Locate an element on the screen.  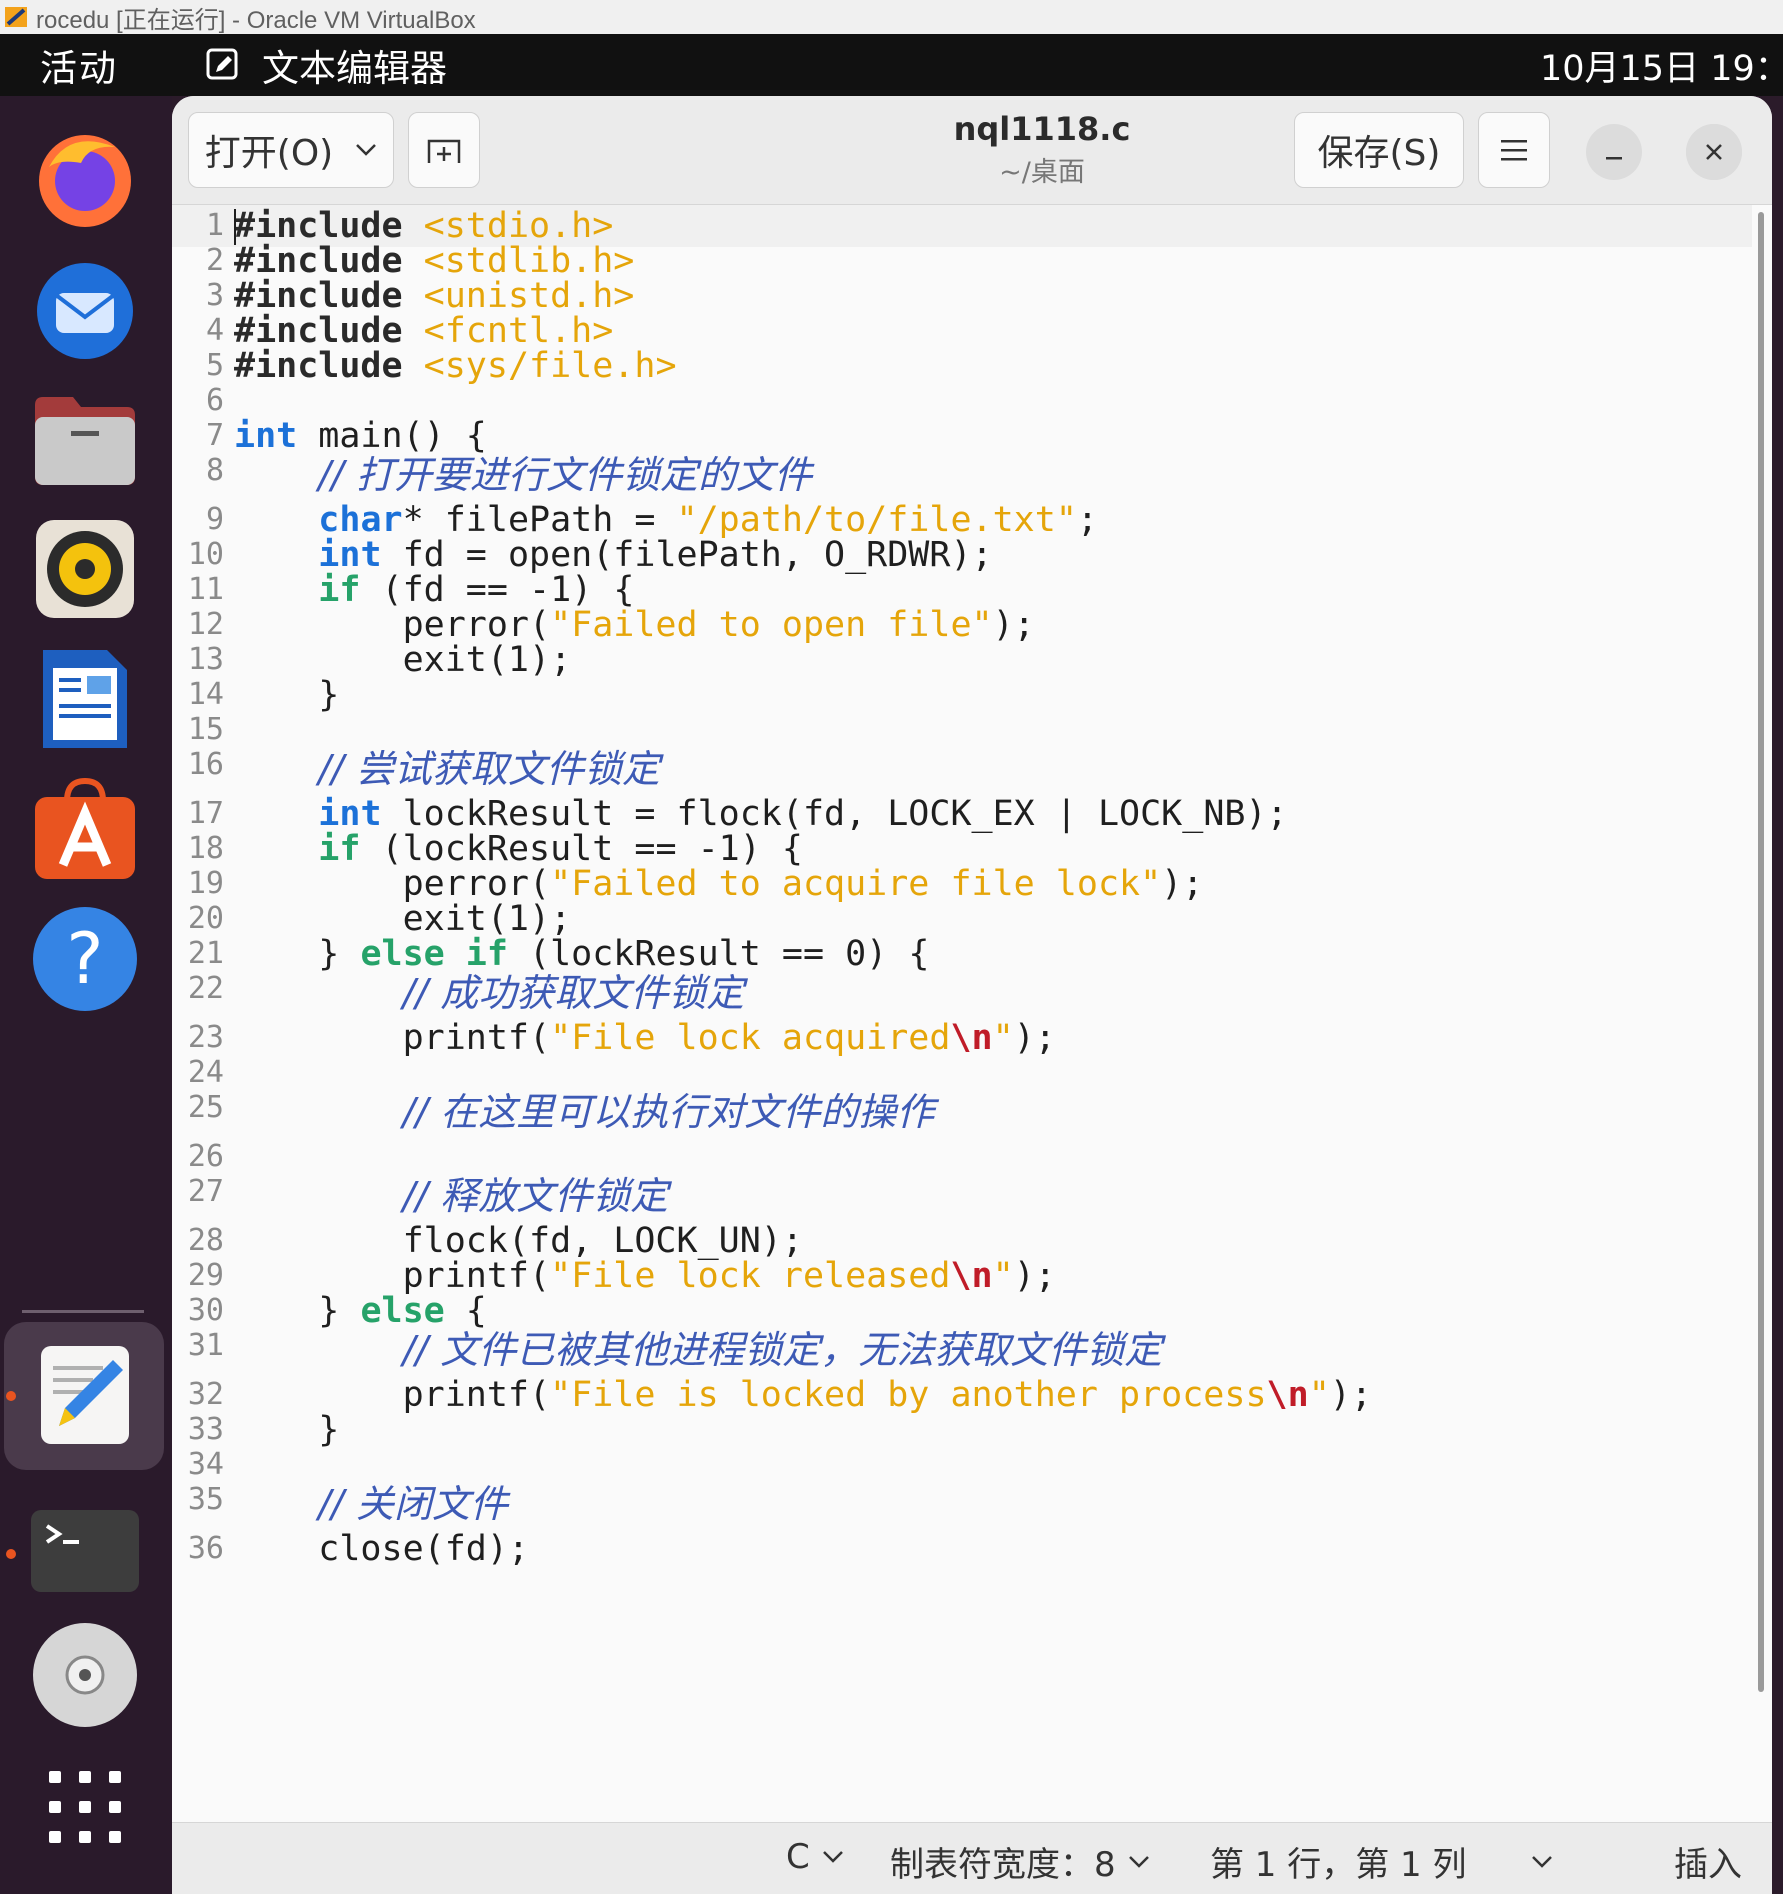
code-line: printf("File lock acquired\n"); is located at coordinates (645, 1038).